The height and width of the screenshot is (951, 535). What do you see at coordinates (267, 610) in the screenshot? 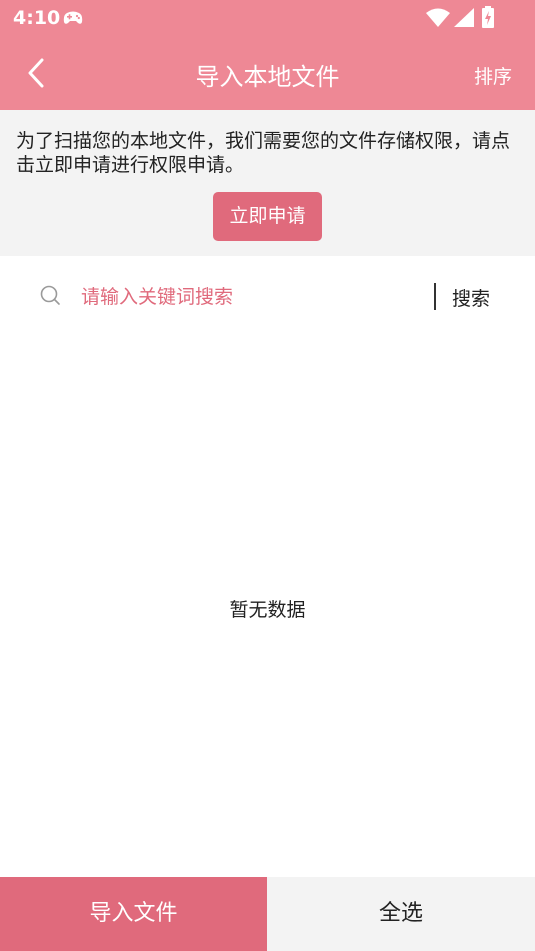
I see `empty-state-text: 暂无数据` at bounding box center [267, 610].